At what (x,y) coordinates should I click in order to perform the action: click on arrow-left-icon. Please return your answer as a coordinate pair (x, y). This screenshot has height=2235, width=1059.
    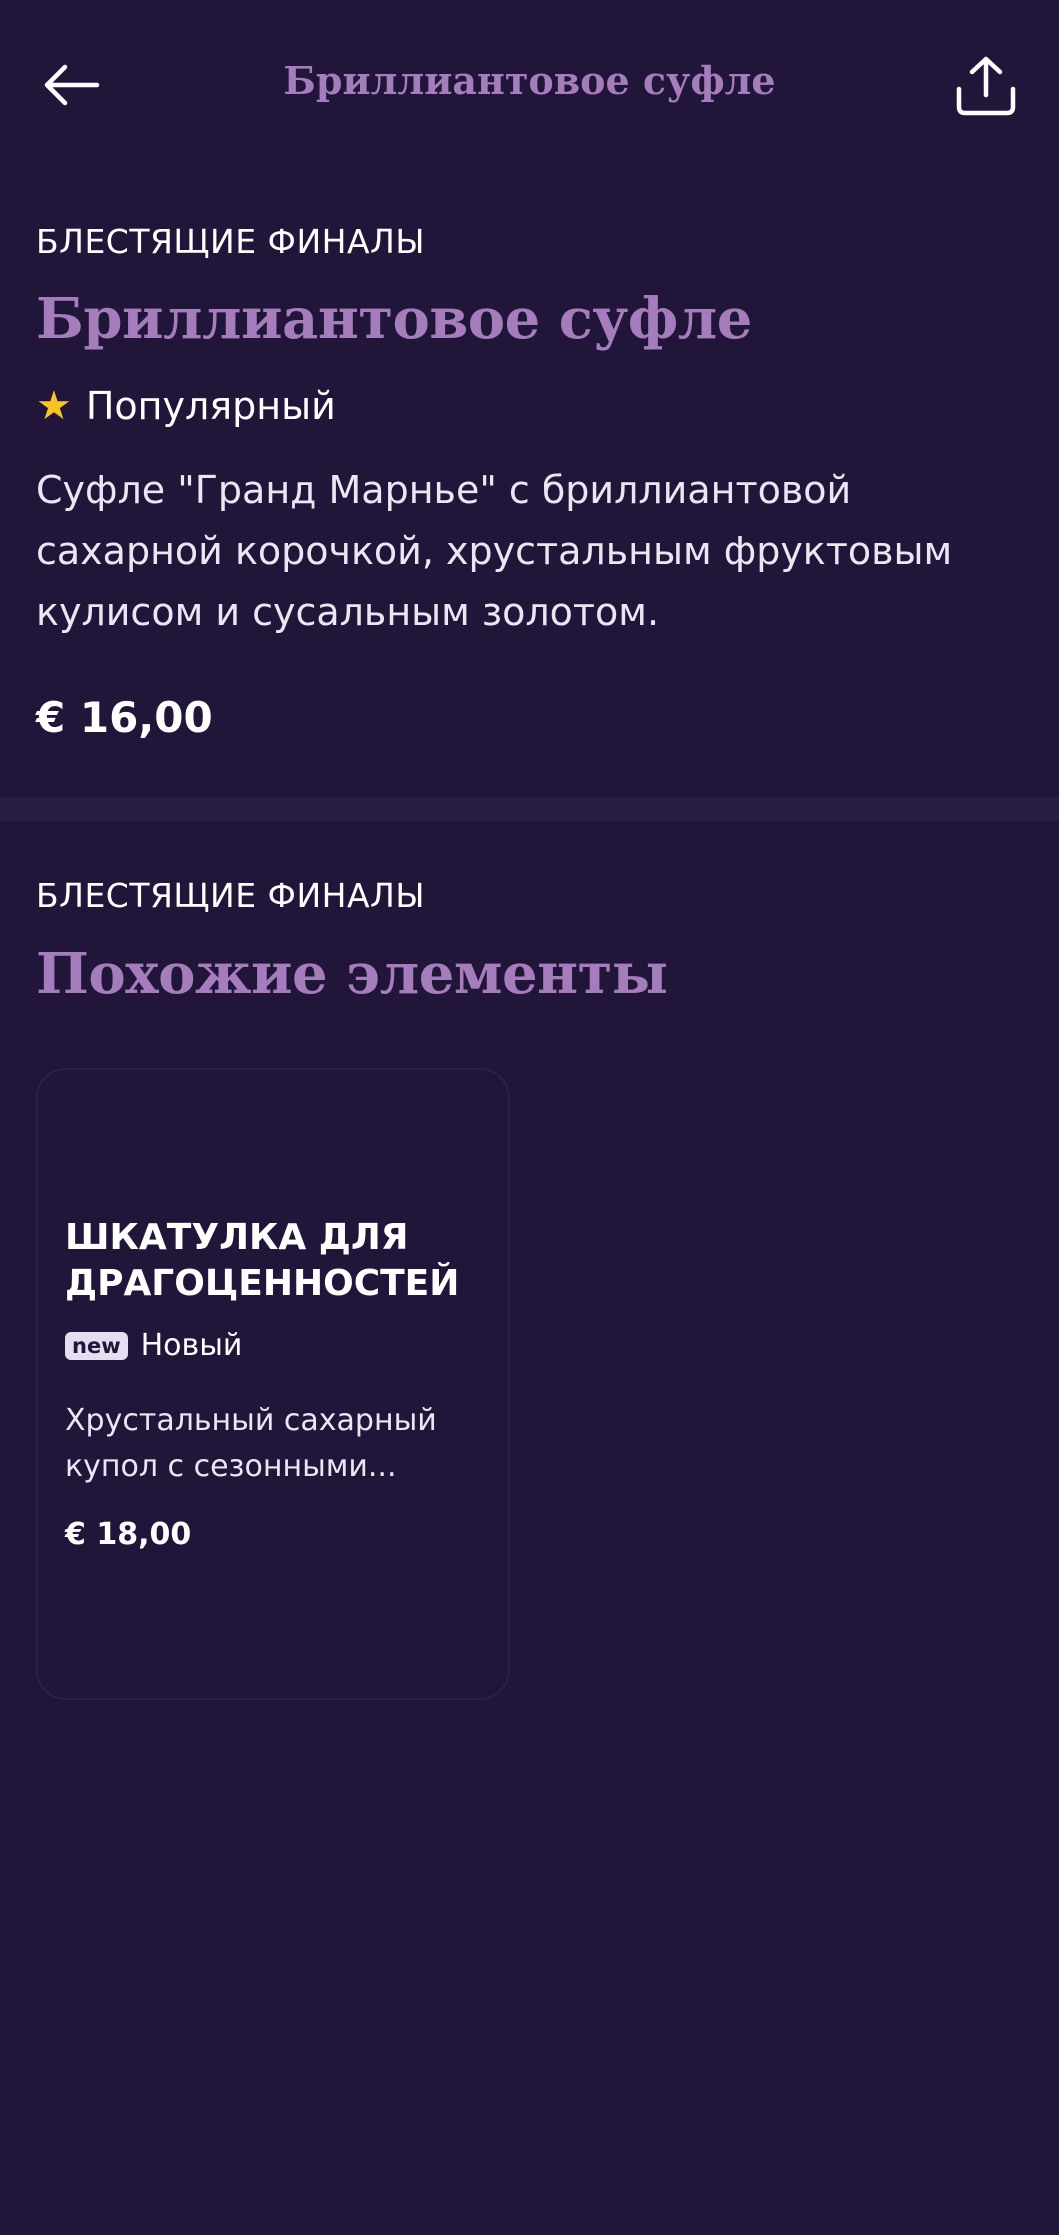
    Looking at the image, I should click on (72, 85).